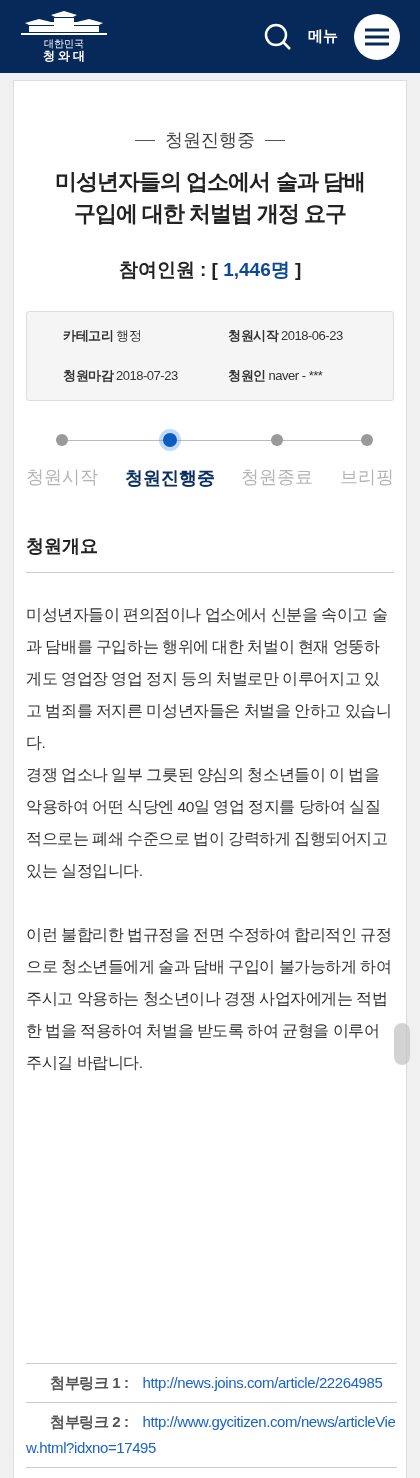 The height and width of the screenshot is (1478, 420). What do you see at coordinates (64, 23) in the screenshot?
I see `building-logo-icon` at bounding box center [64, 23].